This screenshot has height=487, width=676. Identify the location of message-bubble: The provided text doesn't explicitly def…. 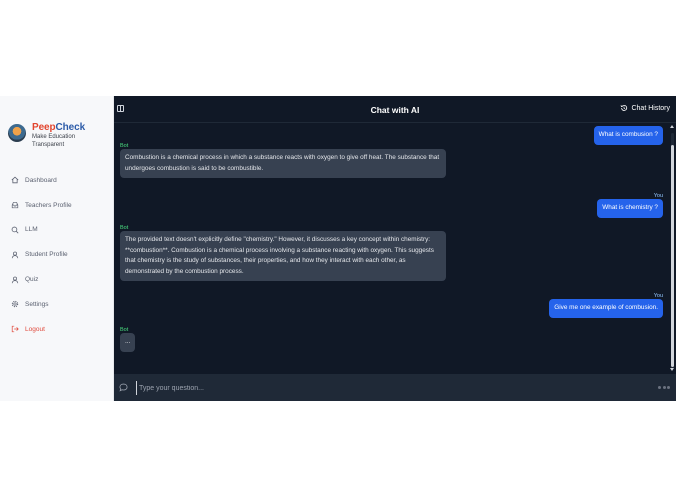
(283, 256).